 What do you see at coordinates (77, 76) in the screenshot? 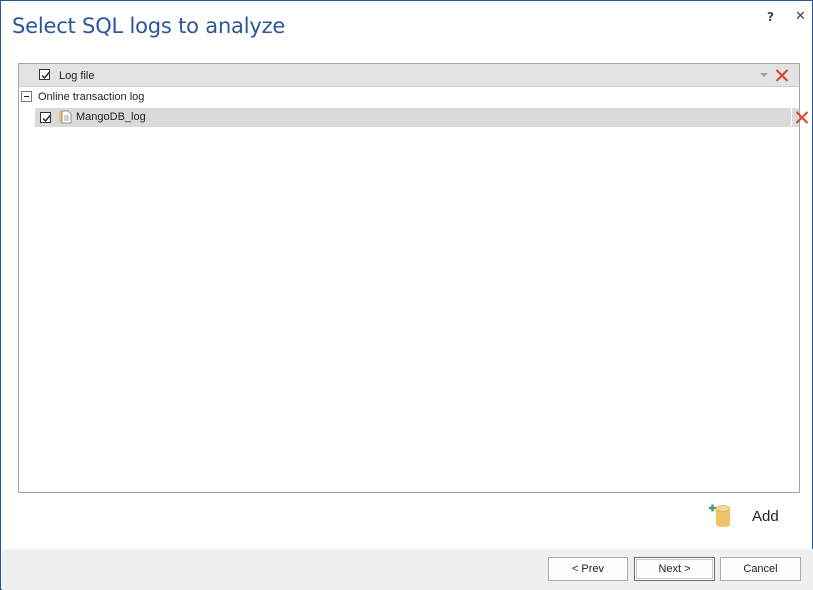
I see `column-header-log-file: Log file` at bounding box center [77, 76].